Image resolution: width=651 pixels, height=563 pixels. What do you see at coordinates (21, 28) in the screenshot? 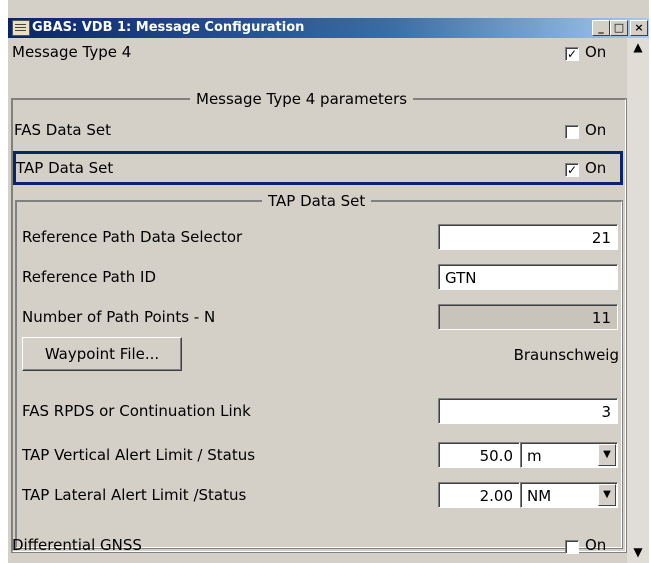
I see `window-icon` at bounding box center [21, 28].